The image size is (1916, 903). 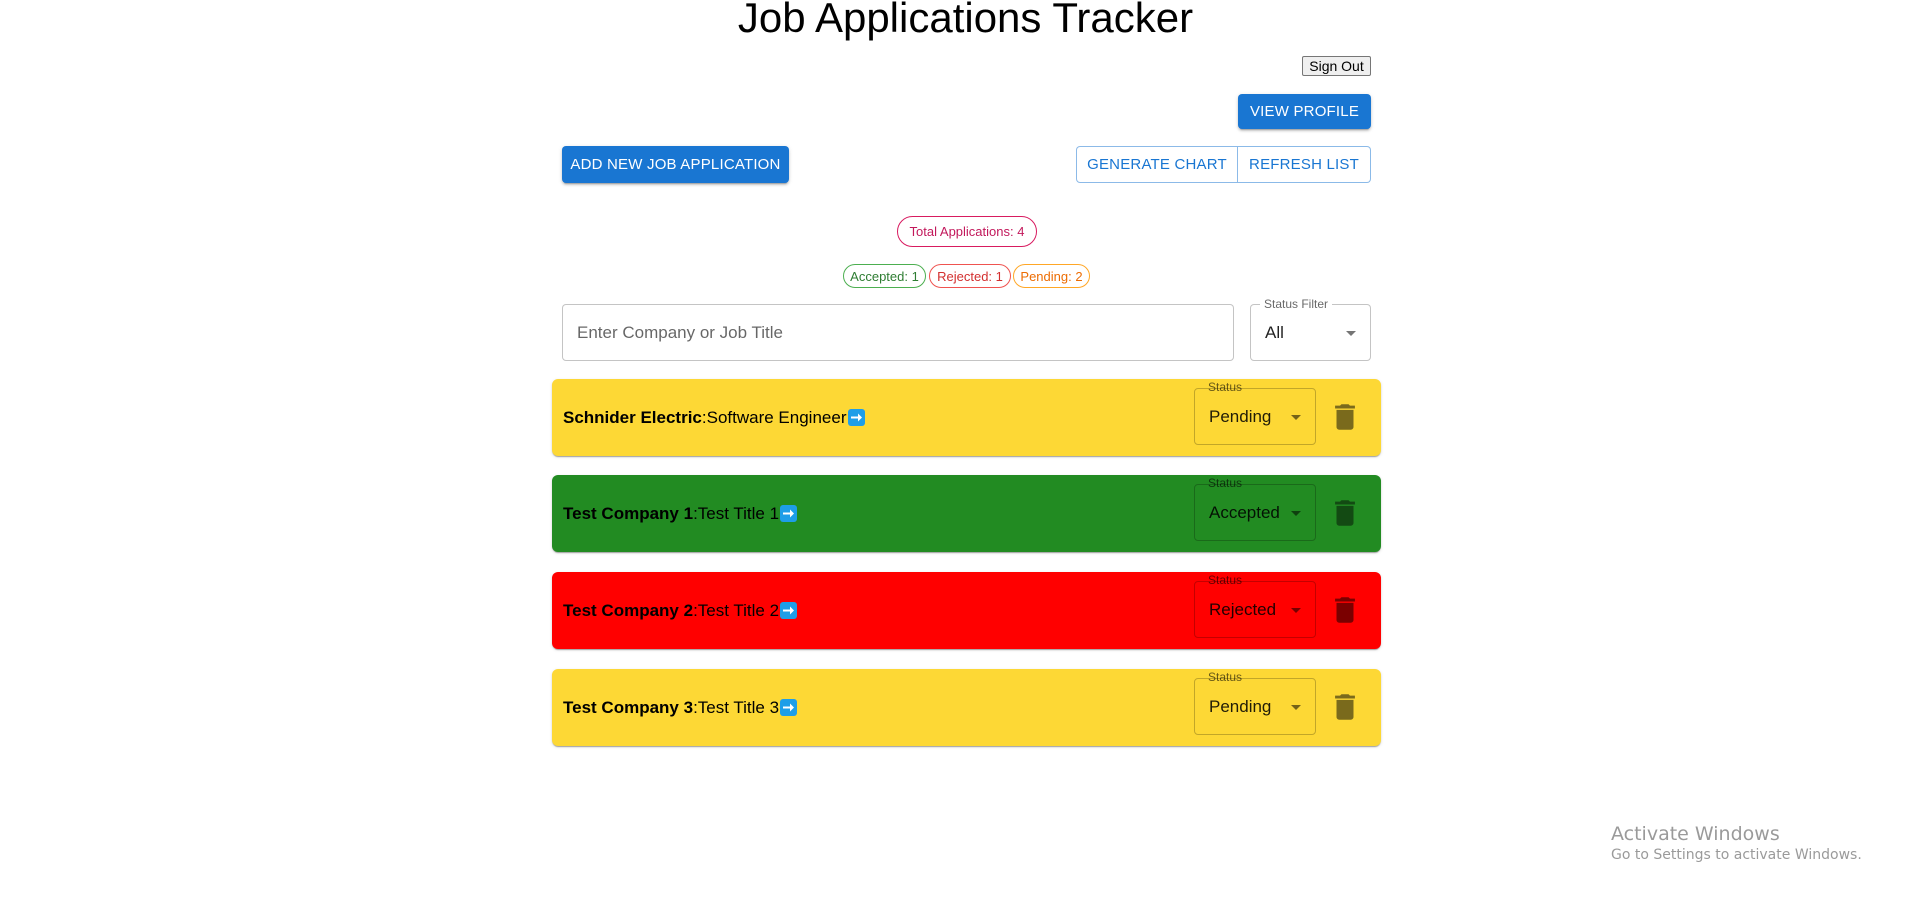 I want to click on job-title: Software Engineer, so click(x=776, y=417).